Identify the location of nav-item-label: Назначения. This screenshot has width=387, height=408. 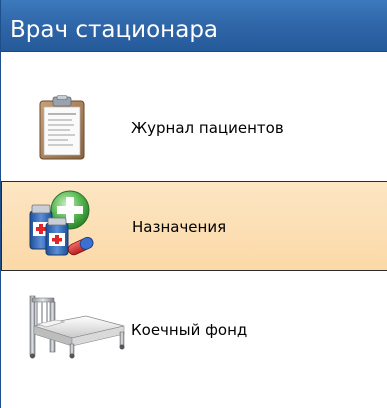
(179, 227).